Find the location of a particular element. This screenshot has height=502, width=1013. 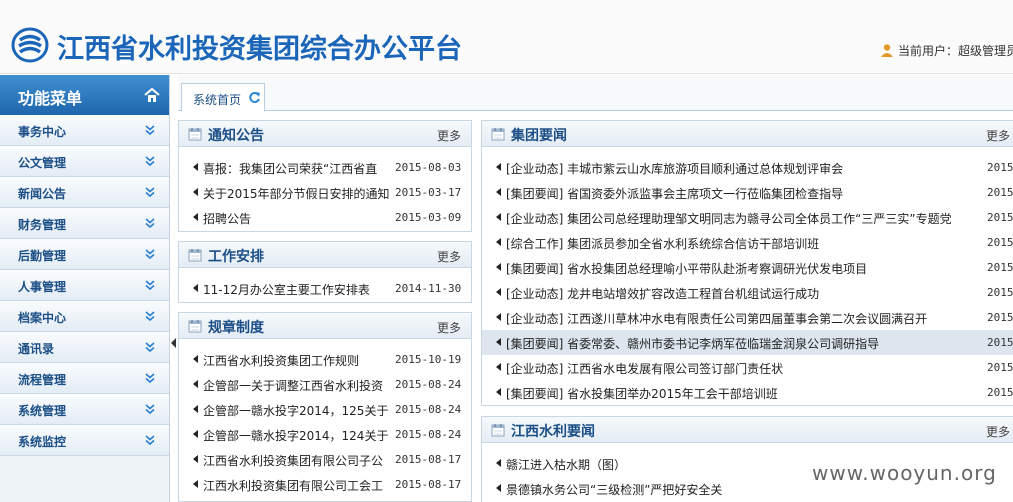

sidebar-item-label: 财务管理 is located at coordinates (42, 225).